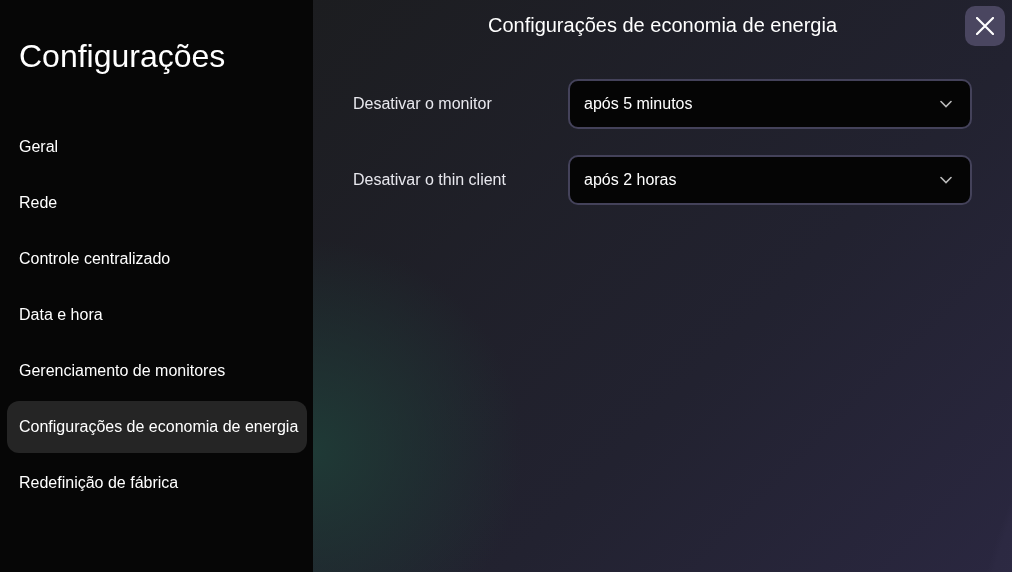 The image size is (1012, 572). I want to click on sidebar-item: Controle centralizado, so click(157, 259).